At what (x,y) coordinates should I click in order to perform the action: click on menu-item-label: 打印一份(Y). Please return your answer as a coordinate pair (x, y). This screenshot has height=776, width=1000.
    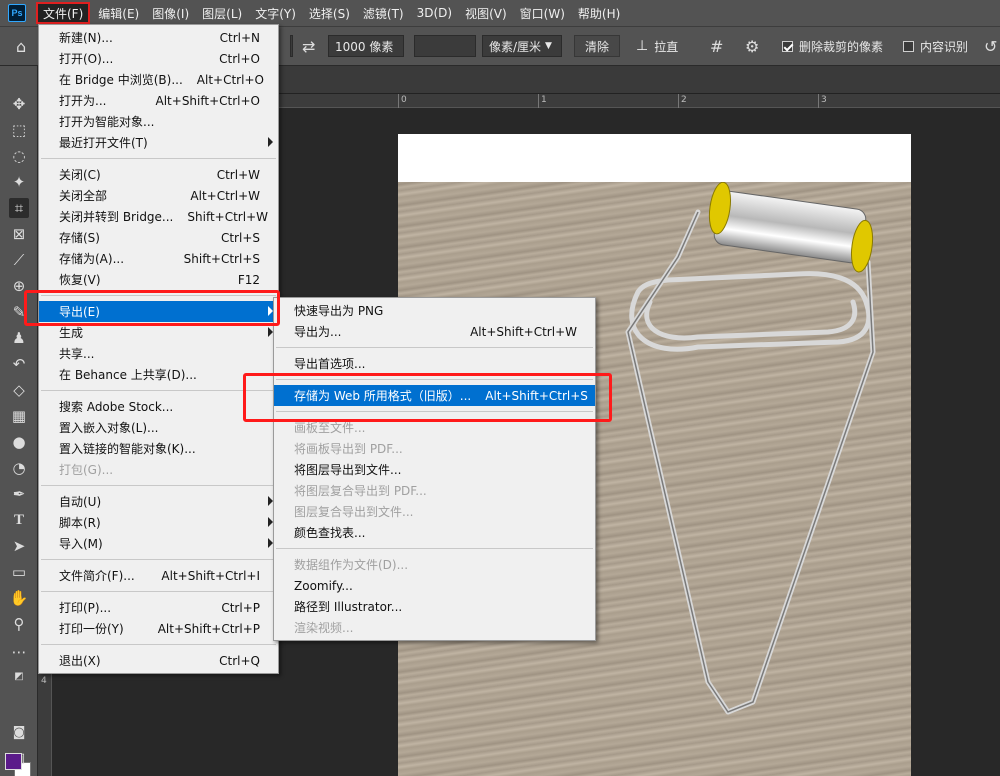
    Looking at the image, I should click on (91, 629).